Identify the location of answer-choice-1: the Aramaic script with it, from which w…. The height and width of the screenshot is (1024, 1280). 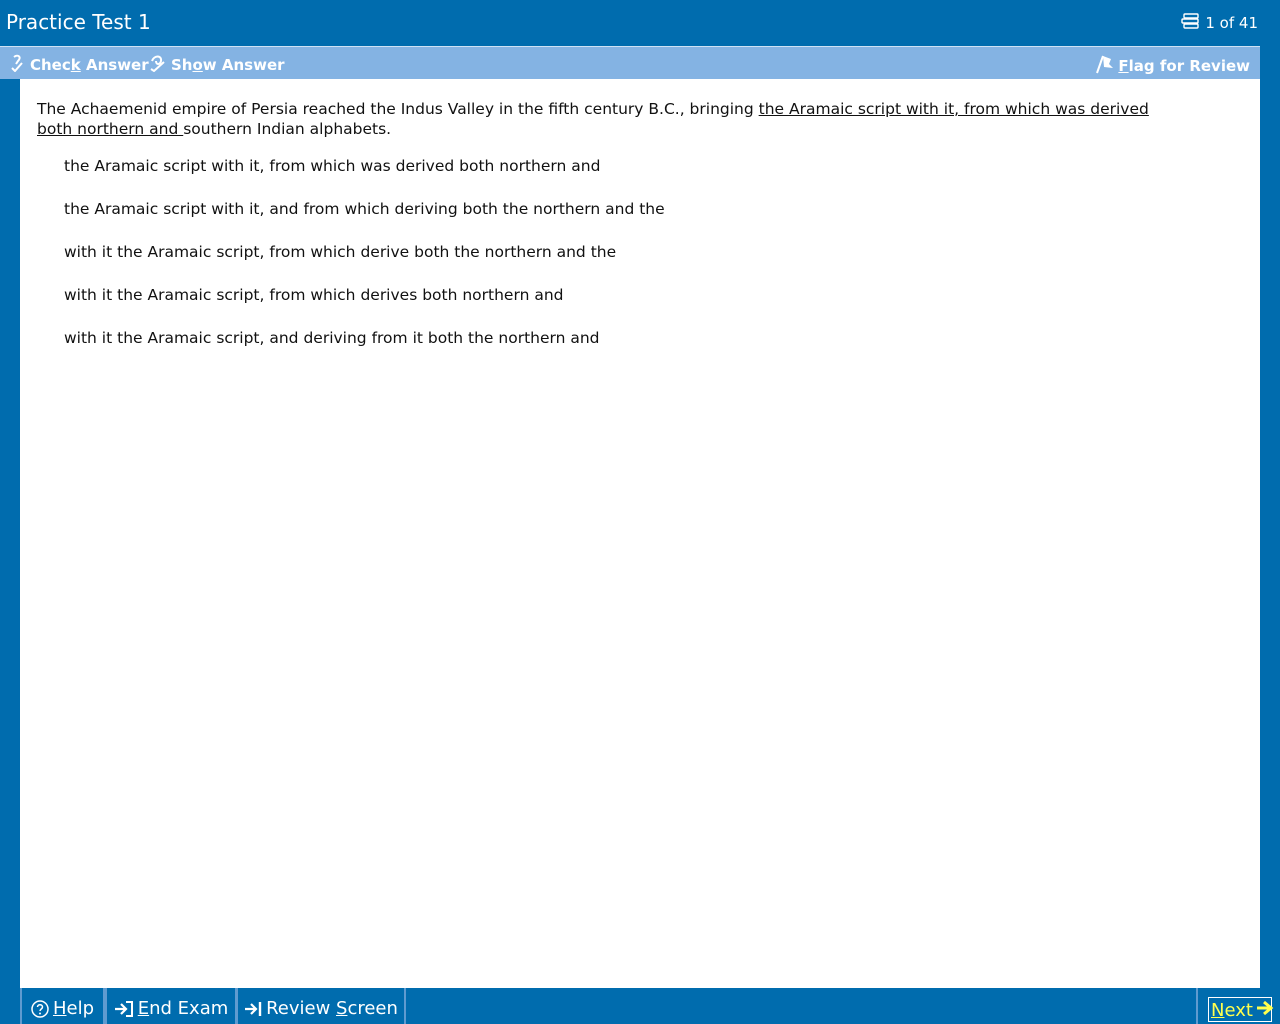
(332, 166).